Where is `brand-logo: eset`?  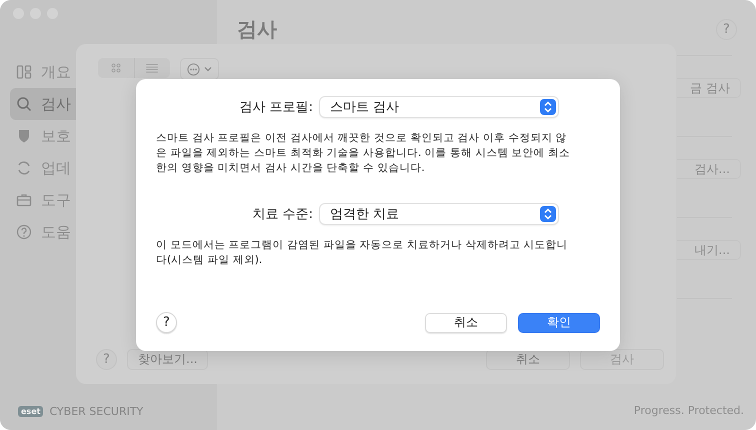
brand-logo: eset is located at coordinates (31, 411).